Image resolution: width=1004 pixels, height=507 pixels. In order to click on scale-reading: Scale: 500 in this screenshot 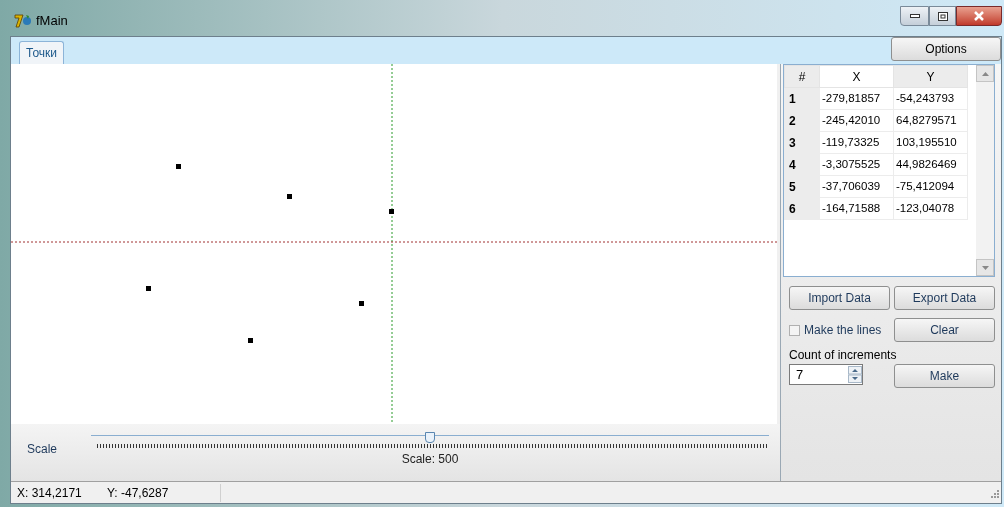, I will do `click(430, 459)`.